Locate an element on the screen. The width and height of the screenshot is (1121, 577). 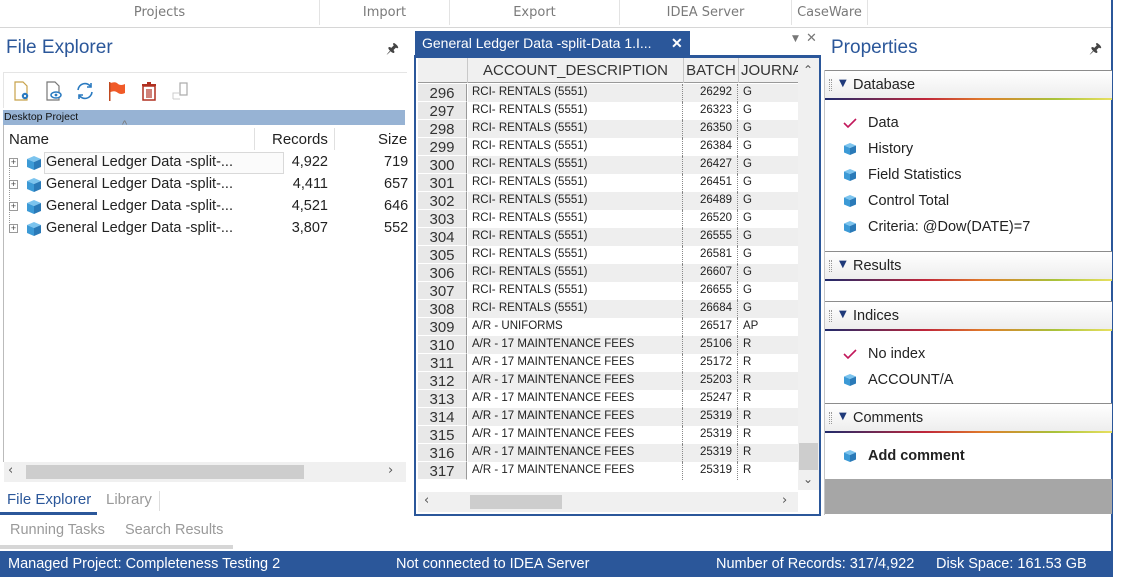
row-number: 303 is located at coordinates (442, 219).